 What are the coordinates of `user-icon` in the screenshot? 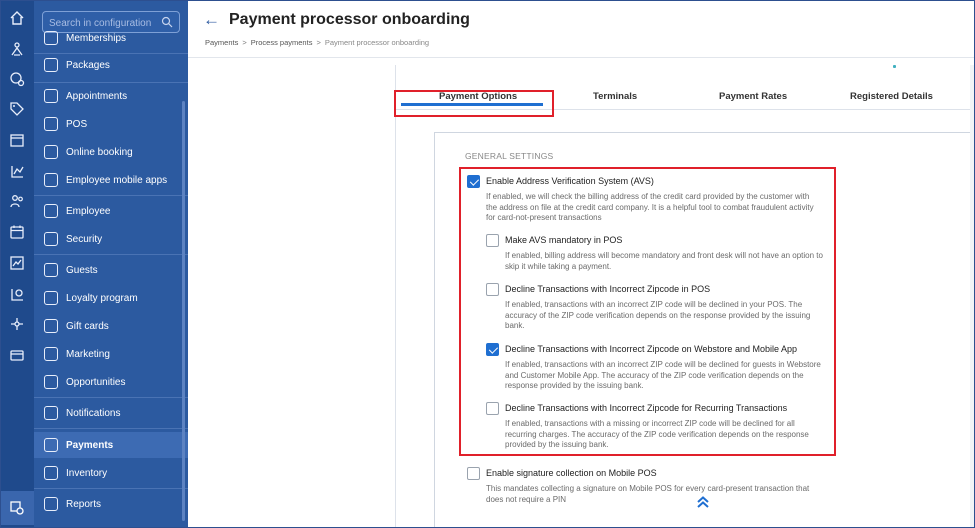 It's located at (17, 171).